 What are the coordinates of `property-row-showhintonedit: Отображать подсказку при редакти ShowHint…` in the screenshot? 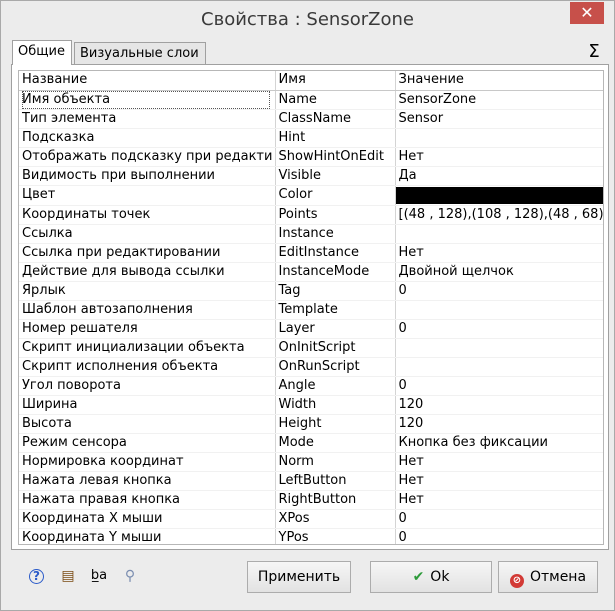 It's located at (311, 157).